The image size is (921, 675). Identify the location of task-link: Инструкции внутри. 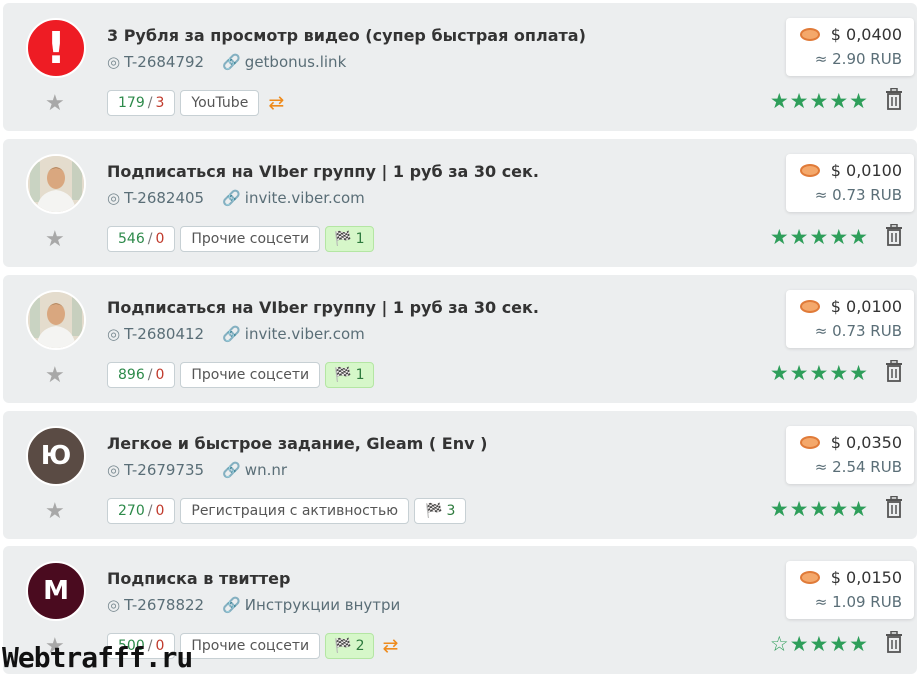
(322, 605).